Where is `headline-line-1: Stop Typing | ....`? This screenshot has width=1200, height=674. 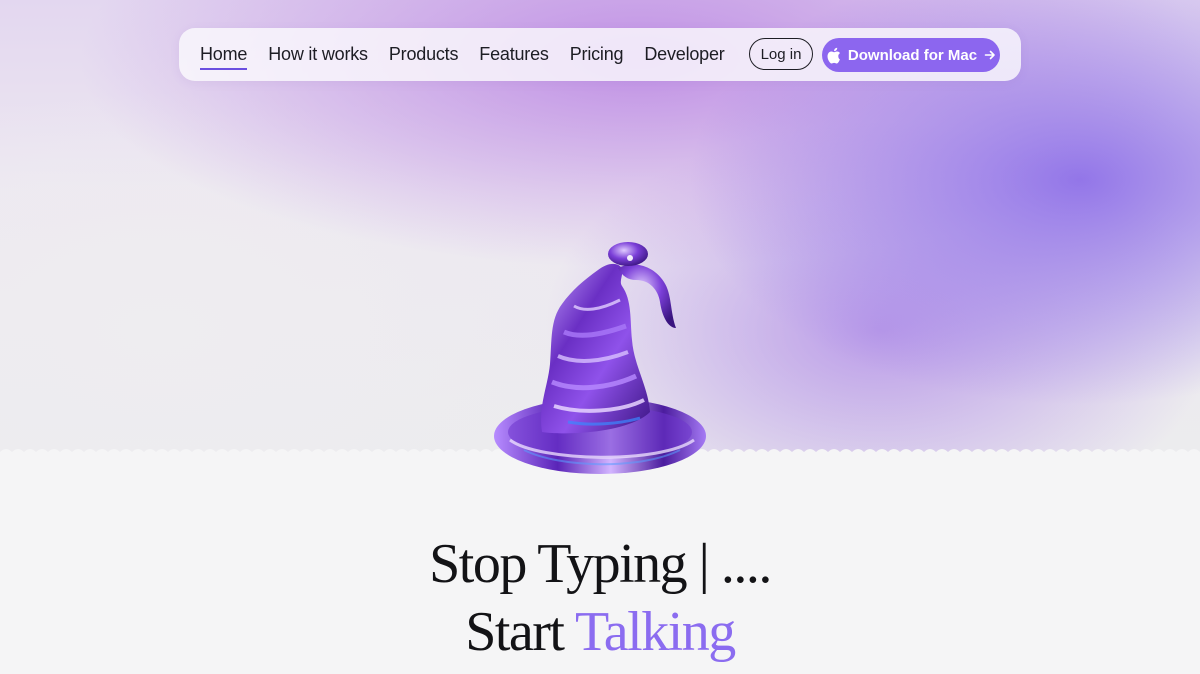
headline-line-1: Stop Typing | .... is located at coordinates (600, 564).